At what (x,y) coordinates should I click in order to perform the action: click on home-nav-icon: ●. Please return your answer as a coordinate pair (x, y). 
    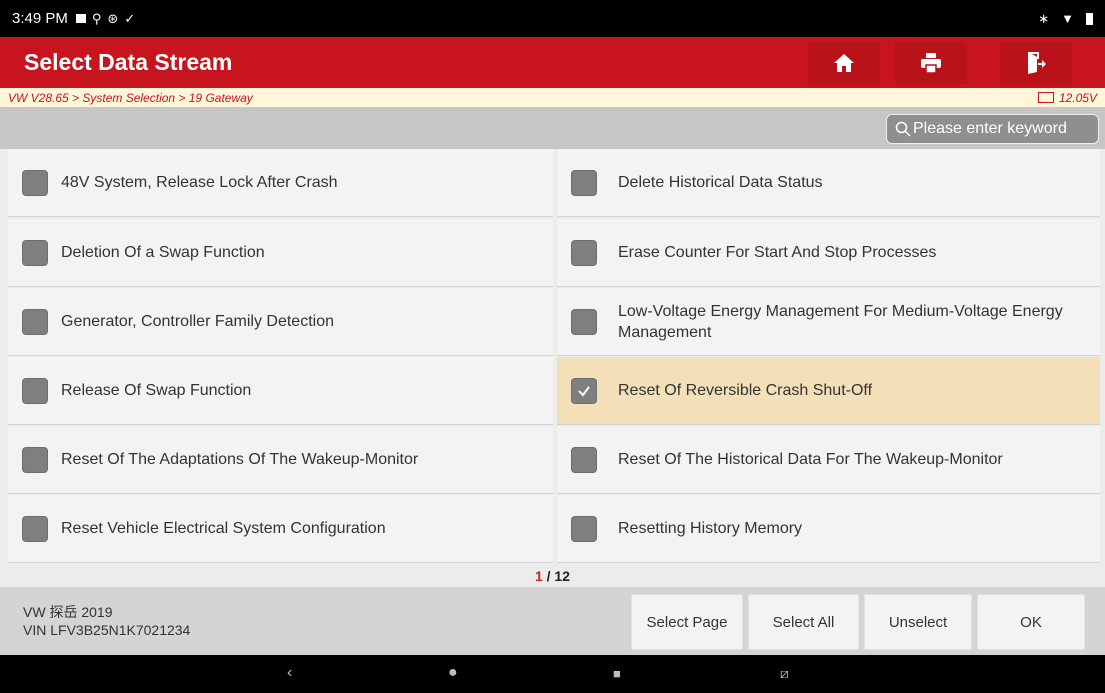
    Looking at the image, I should click on (453, 673).